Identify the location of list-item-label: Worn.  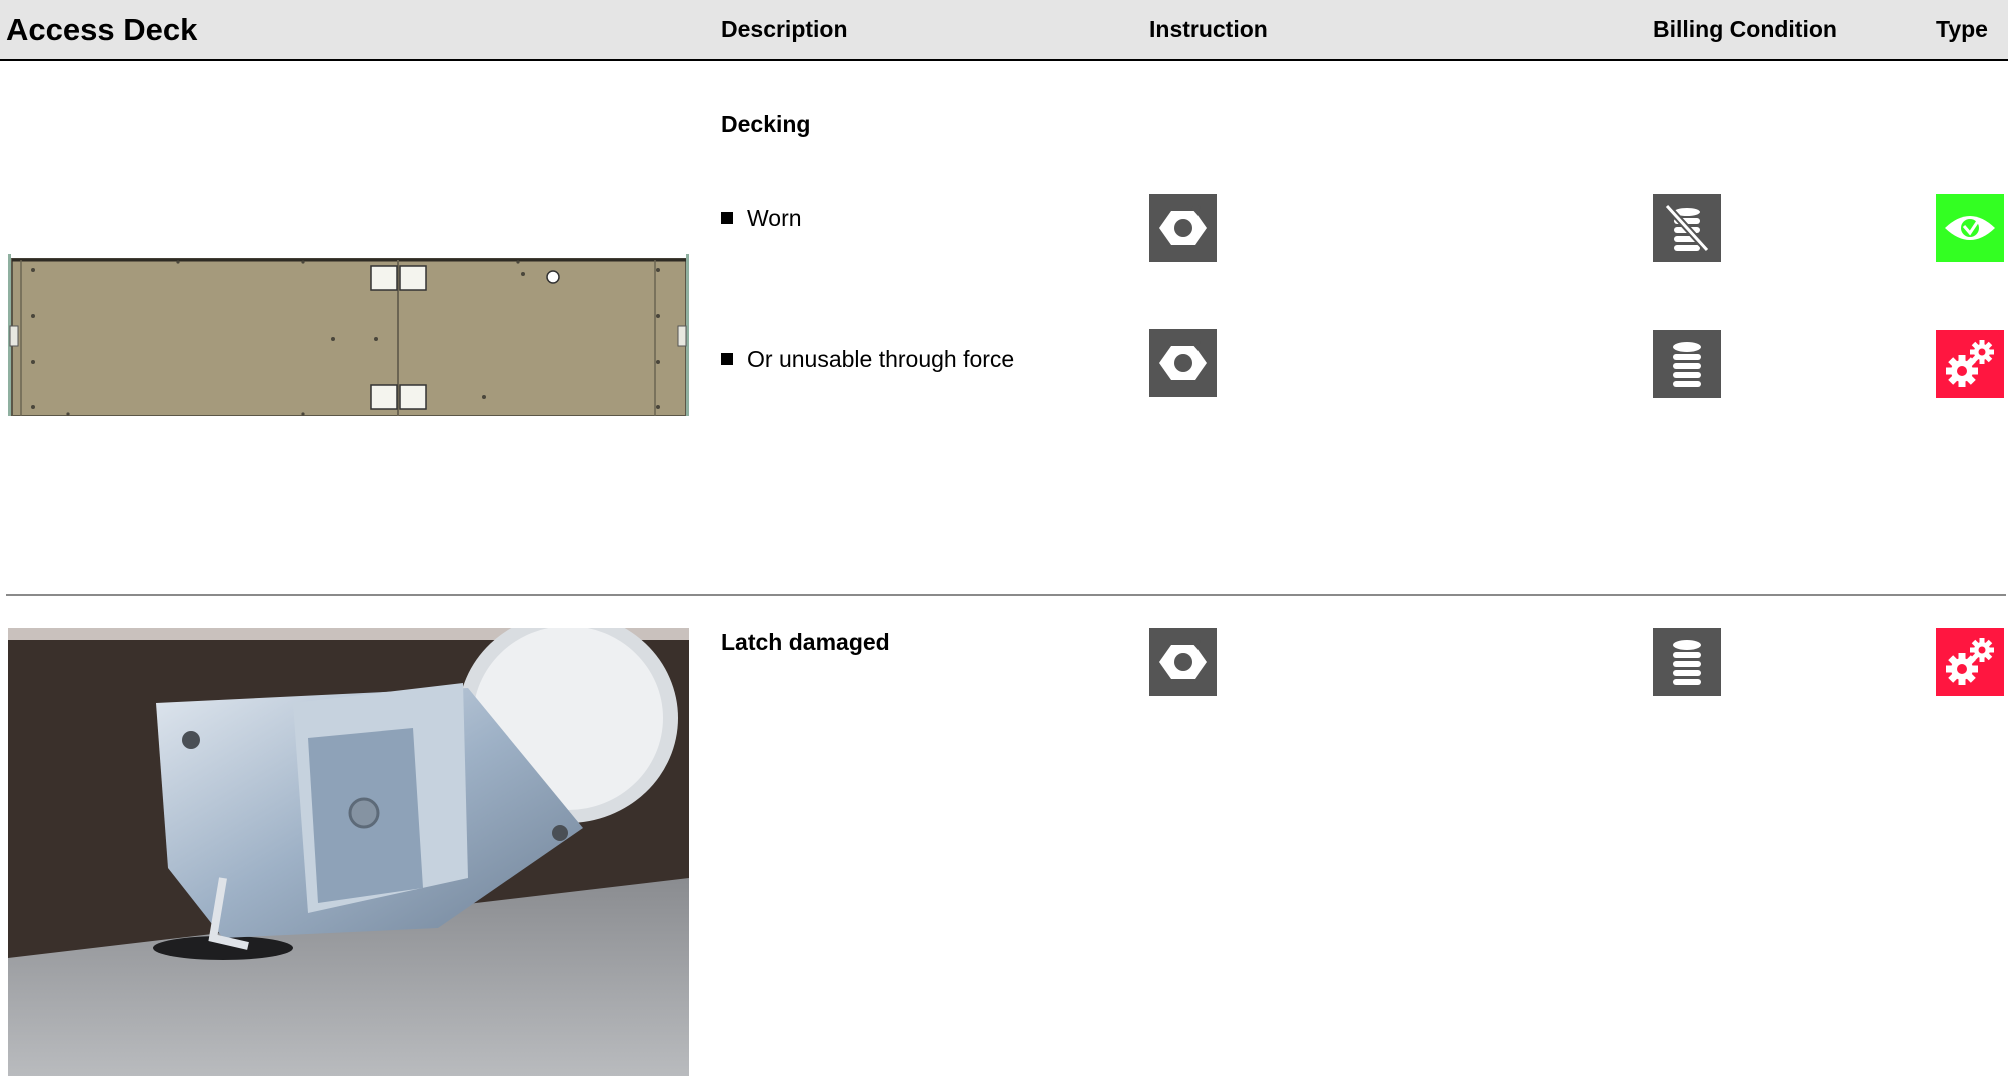
(774, 218).